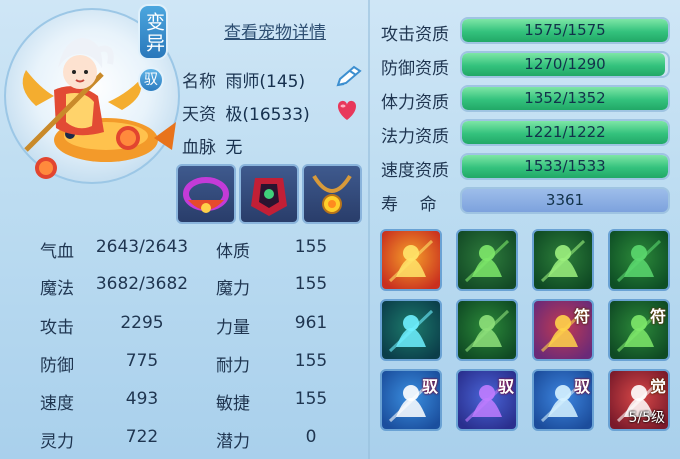 The width and height of the screenshot is (680, 459). What do you see at coordinates (349, 76) in the screenshot?
I see `rename-pen-icon` at bounding box center [349, 76].